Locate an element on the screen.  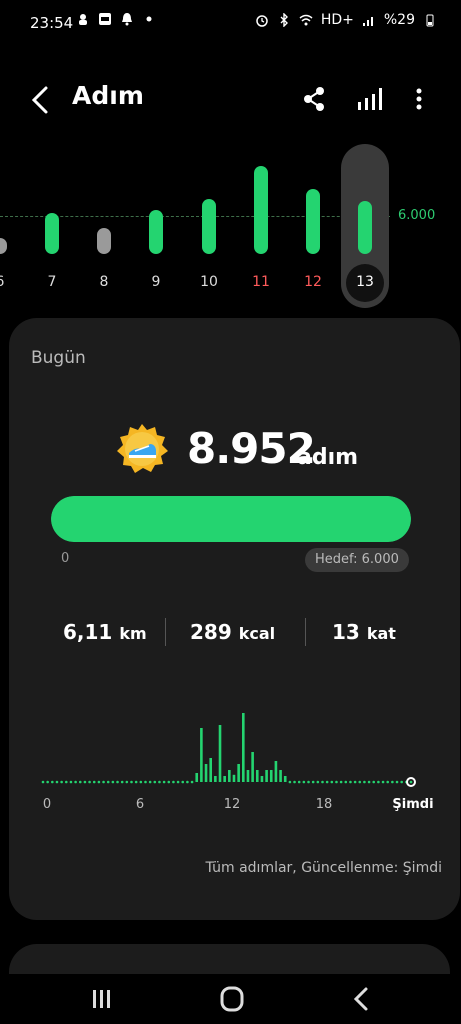
hourly-axis-label: 0 is located at coordinates (47, 804).